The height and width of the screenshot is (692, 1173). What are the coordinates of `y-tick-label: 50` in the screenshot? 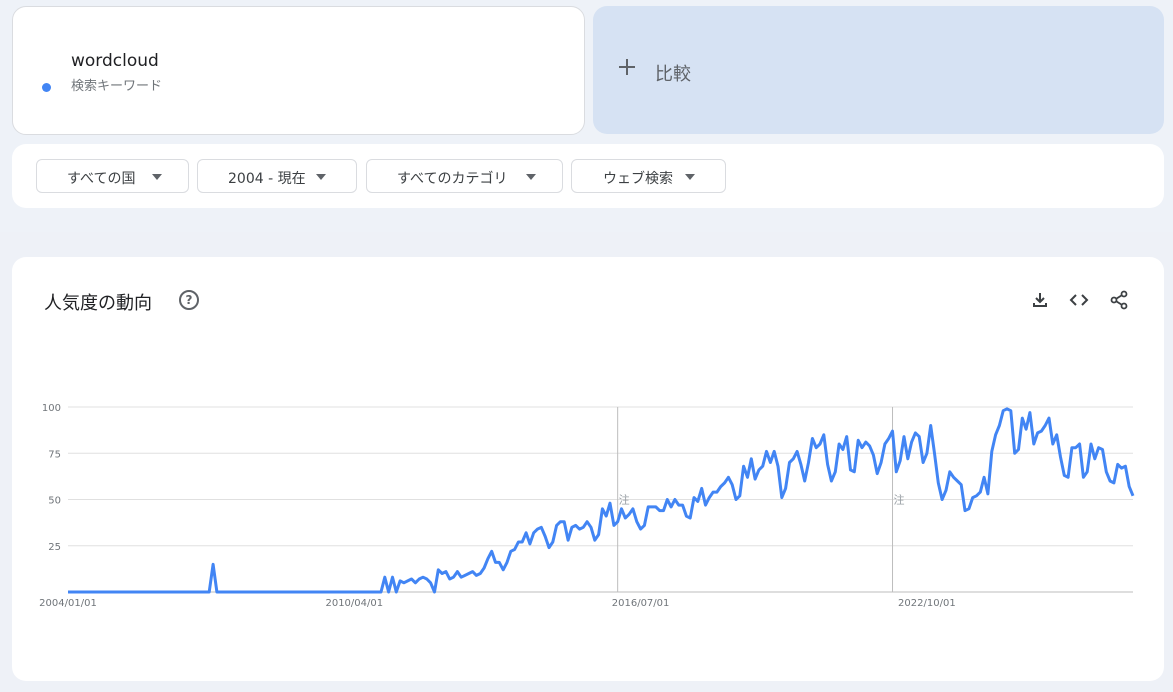 It's located at (54, 501).